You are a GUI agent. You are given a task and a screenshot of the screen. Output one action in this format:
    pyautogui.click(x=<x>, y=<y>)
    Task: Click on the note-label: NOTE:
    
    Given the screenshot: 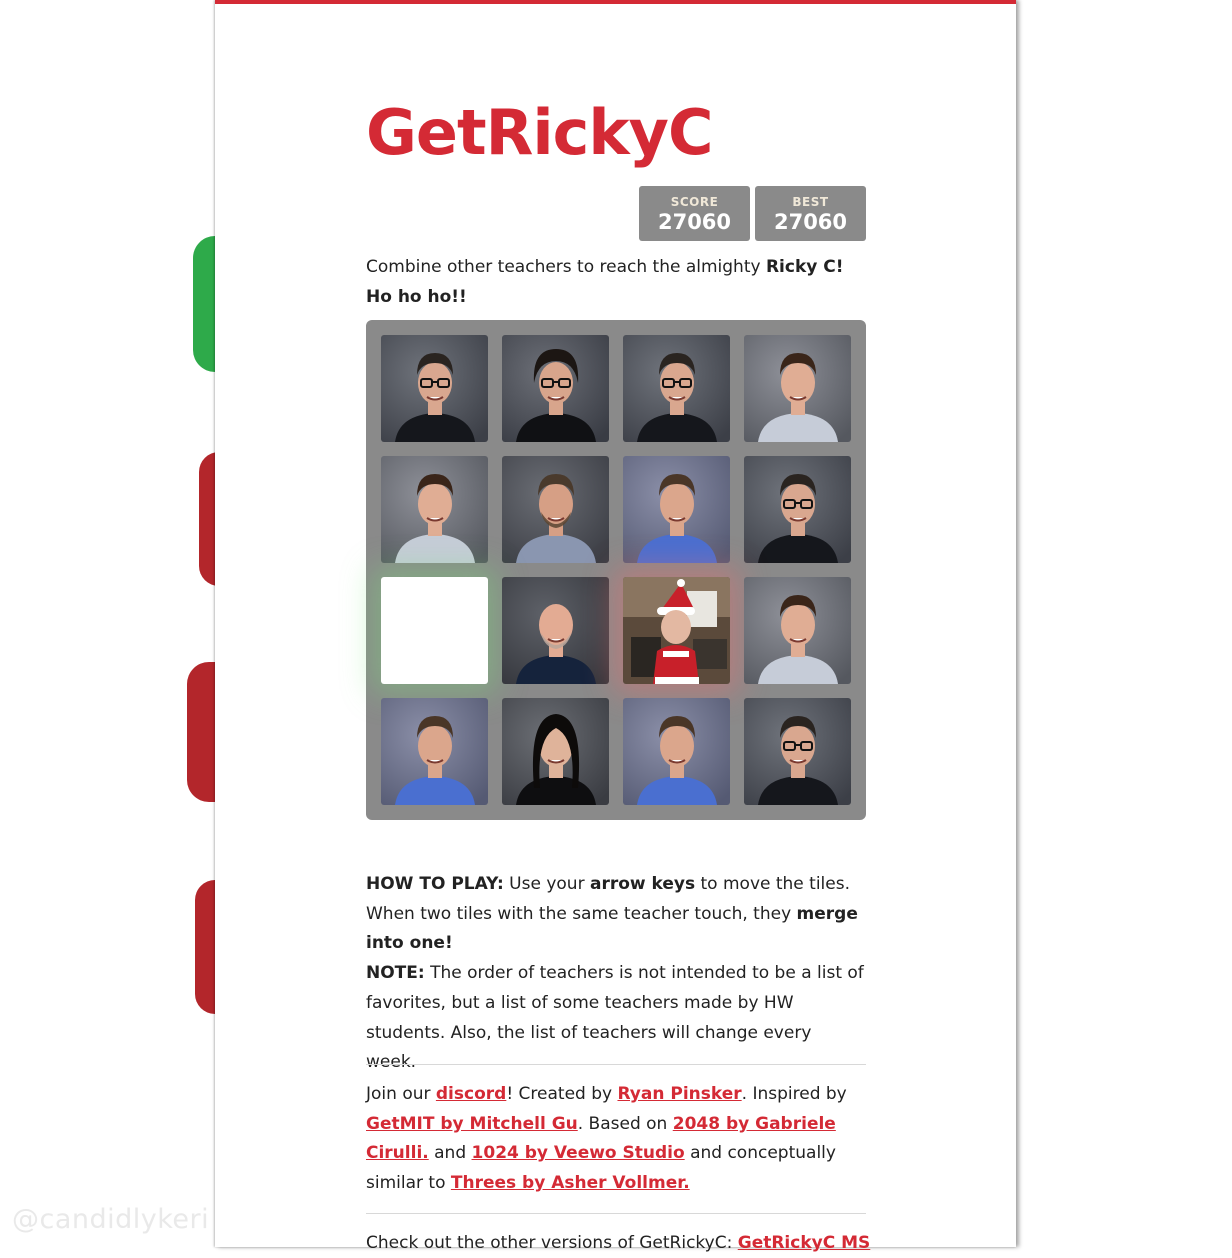 What is the action you would take?
    pyautogui.click(x=395, y=973)
    